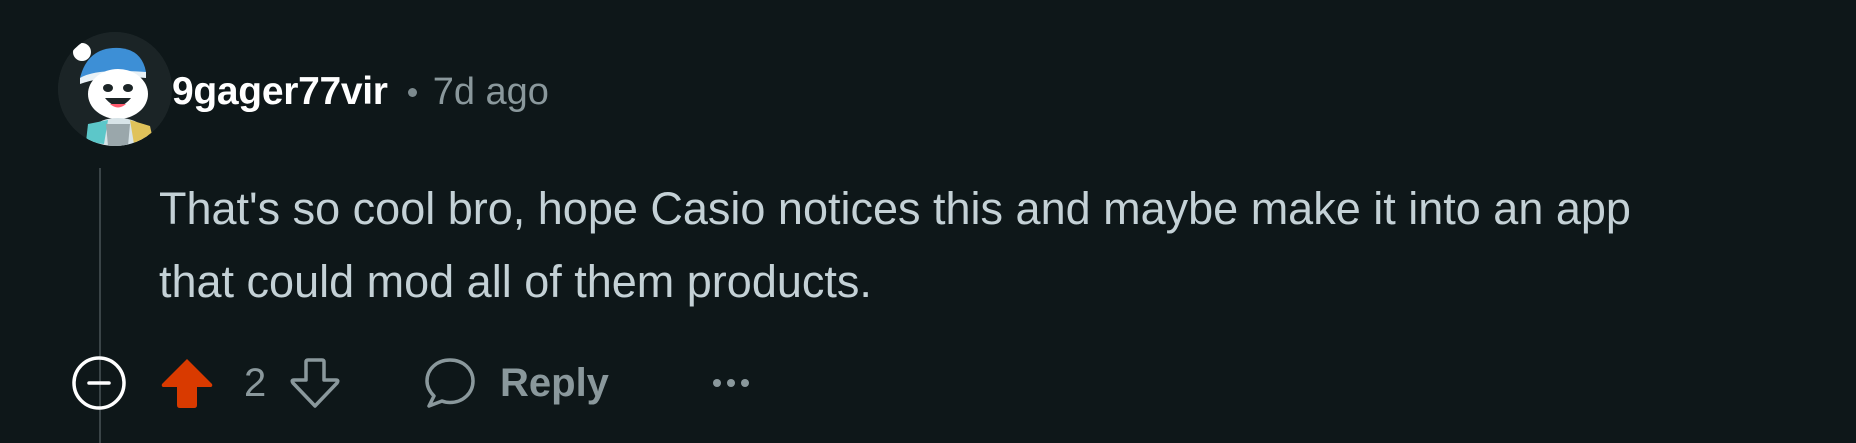  I want to click on ellipsis-icon, so click(730, 383).